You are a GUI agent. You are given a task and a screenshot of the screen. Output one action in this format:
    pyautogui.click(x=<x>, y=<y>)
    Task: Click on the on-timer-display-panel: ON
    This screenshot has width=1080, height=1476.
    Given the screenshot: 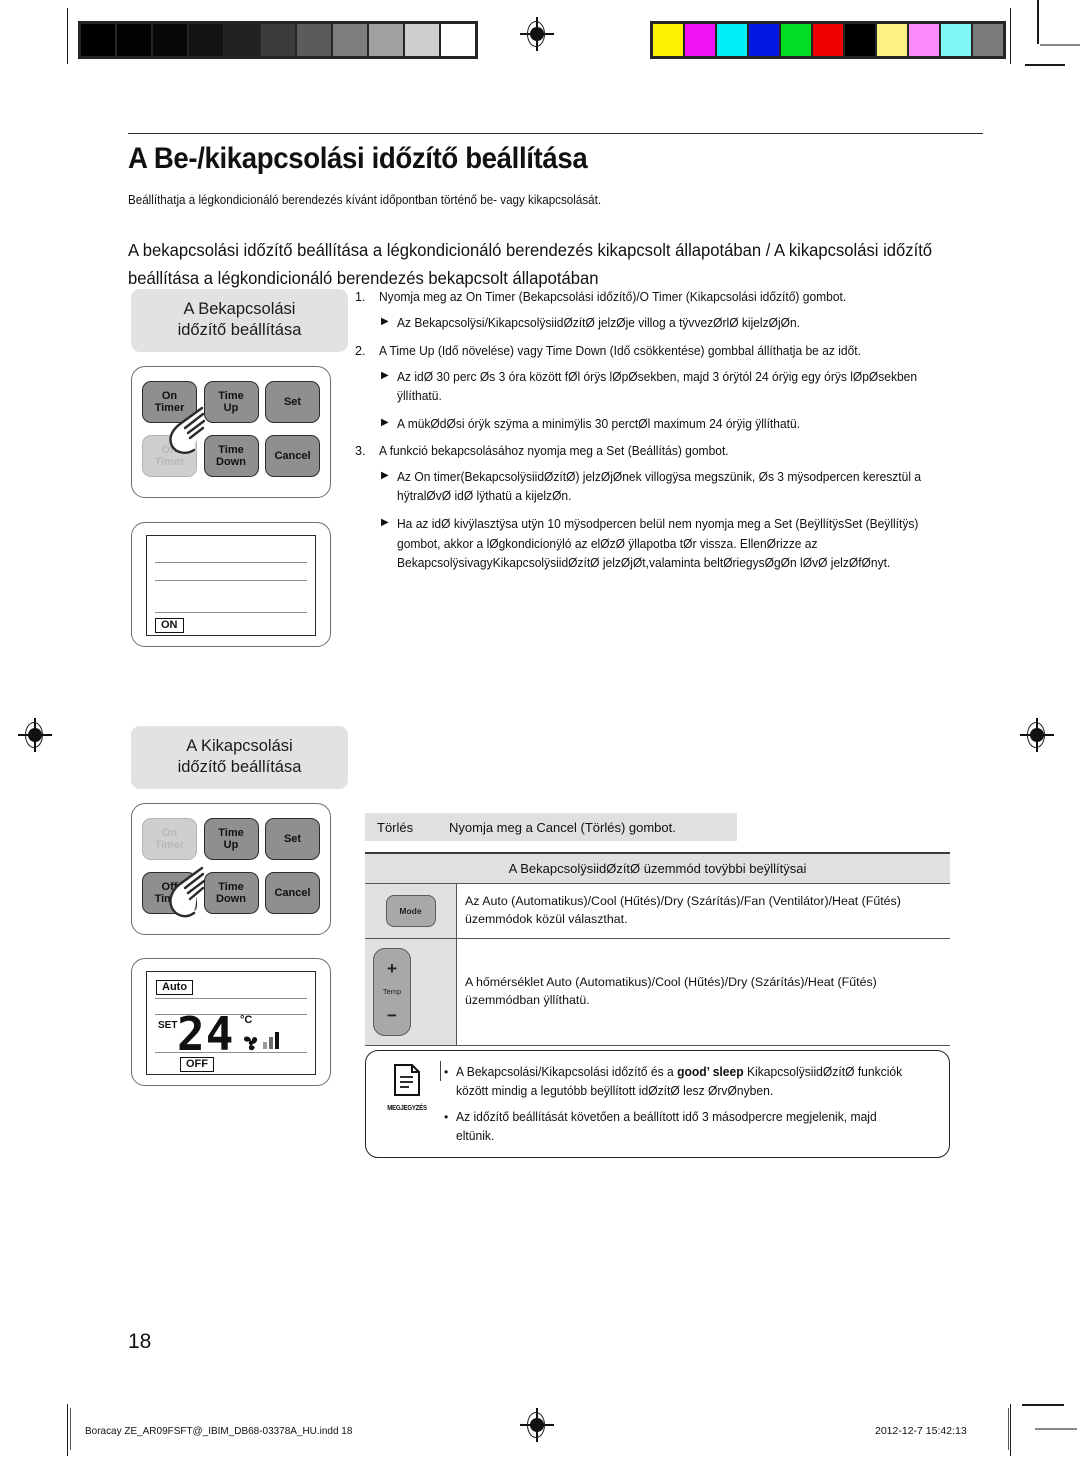 What is the action you would take?
    pyautogui.click(x=231, y=584)
    